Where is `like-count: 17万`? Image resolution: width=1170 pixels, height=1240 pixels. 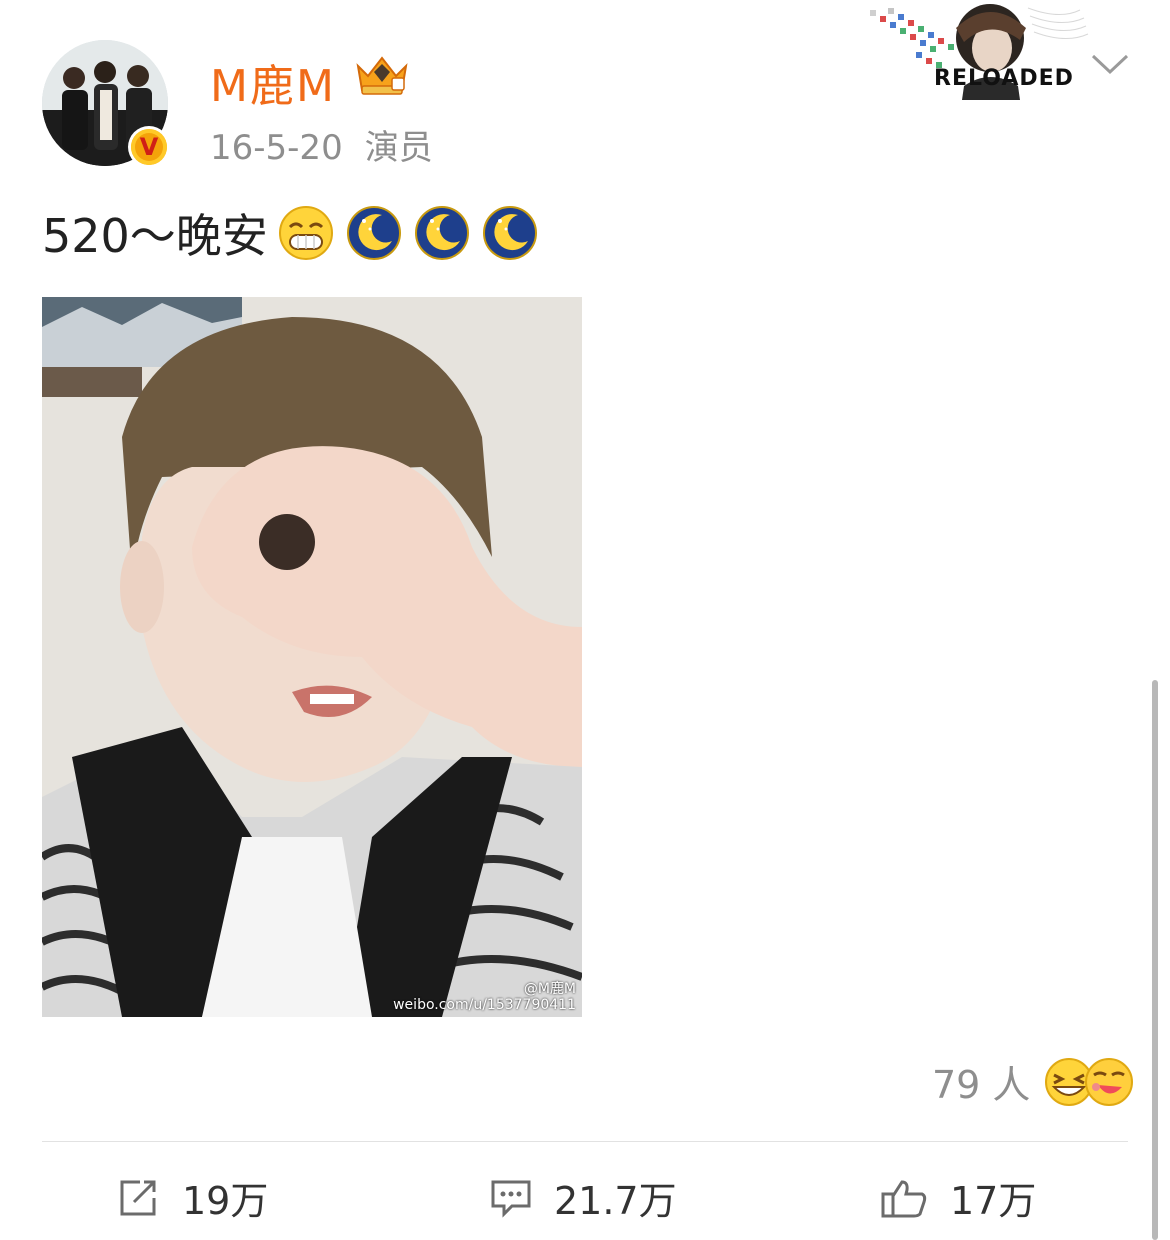 like-count: 17万 is located at coordinates (993, 1201).